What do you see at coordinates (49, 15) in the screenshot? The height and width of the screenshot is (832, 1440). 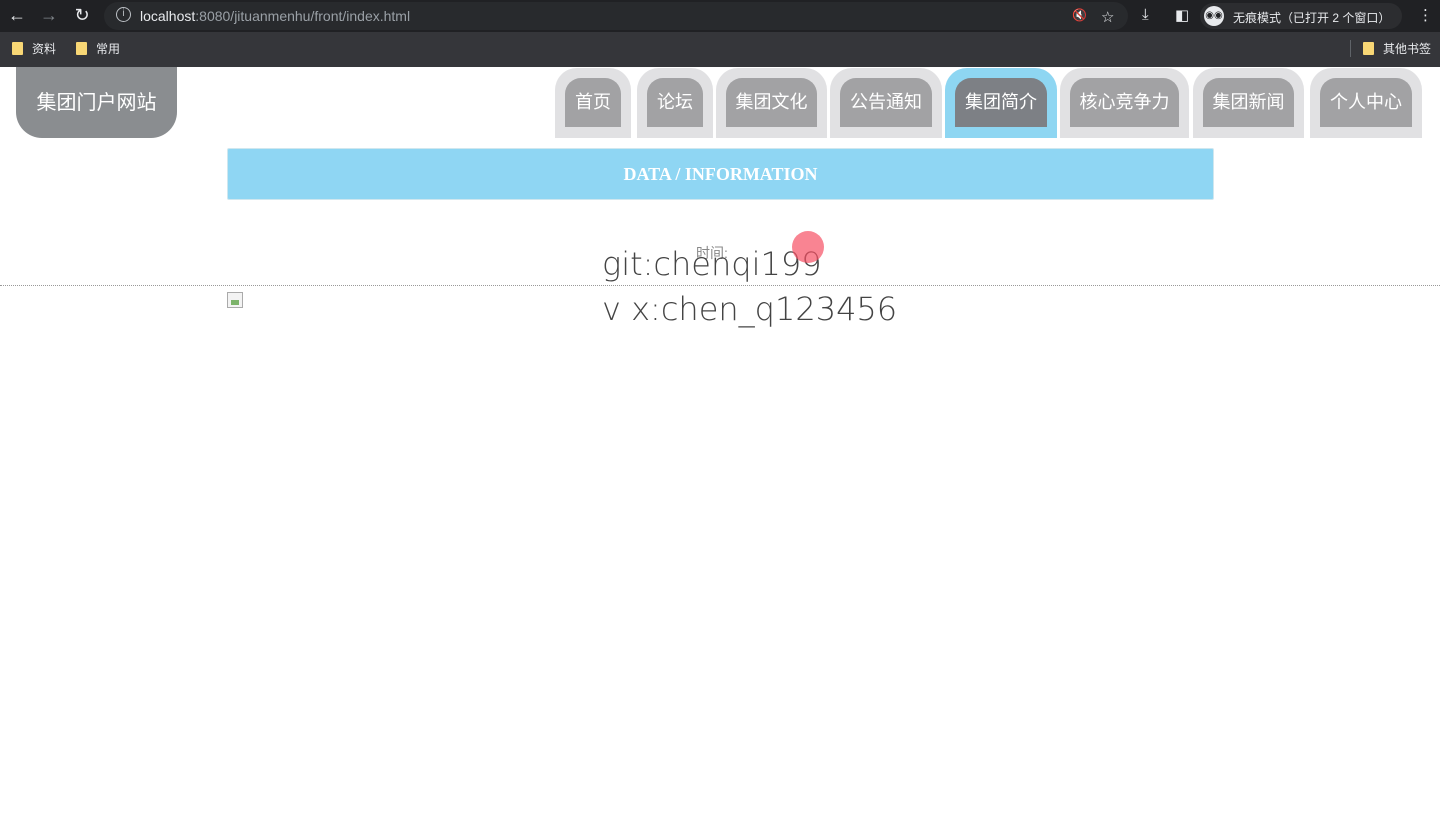 I see `forward-icon: →` at bounding box center [49, 15].